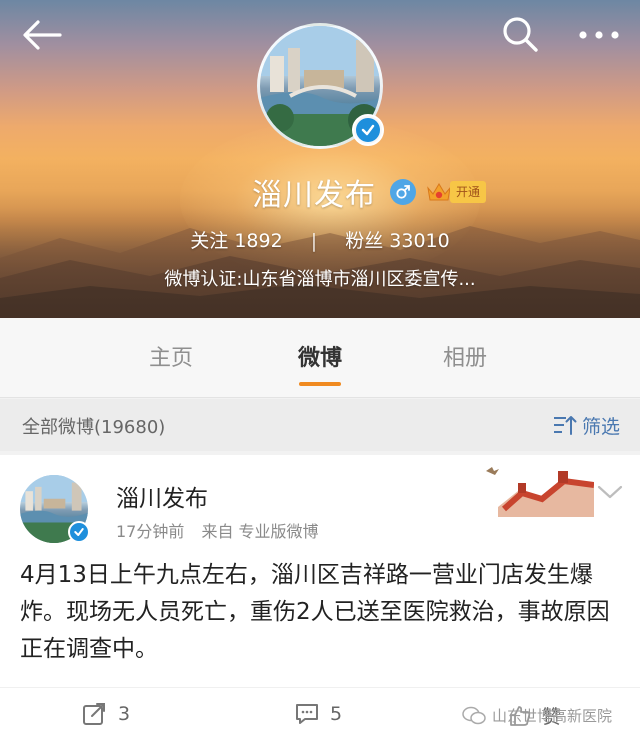  Describe the element at coordinates (171, 356) in the screenshot. I see `tab-home: 主页` at that location.